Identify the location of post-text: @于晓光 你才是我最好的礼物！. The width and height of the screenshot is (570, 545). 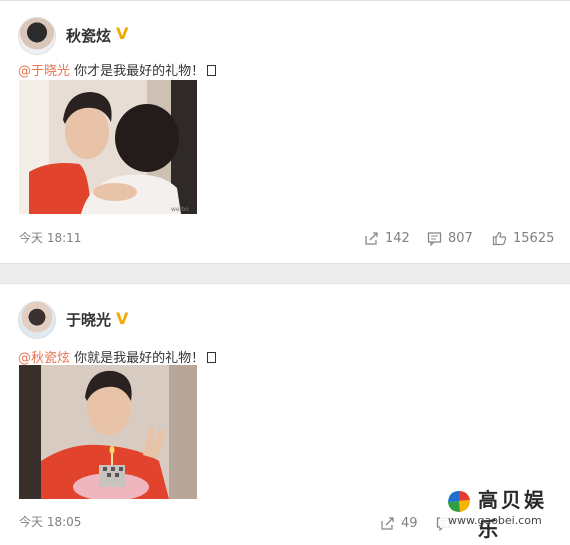
(117, 69).